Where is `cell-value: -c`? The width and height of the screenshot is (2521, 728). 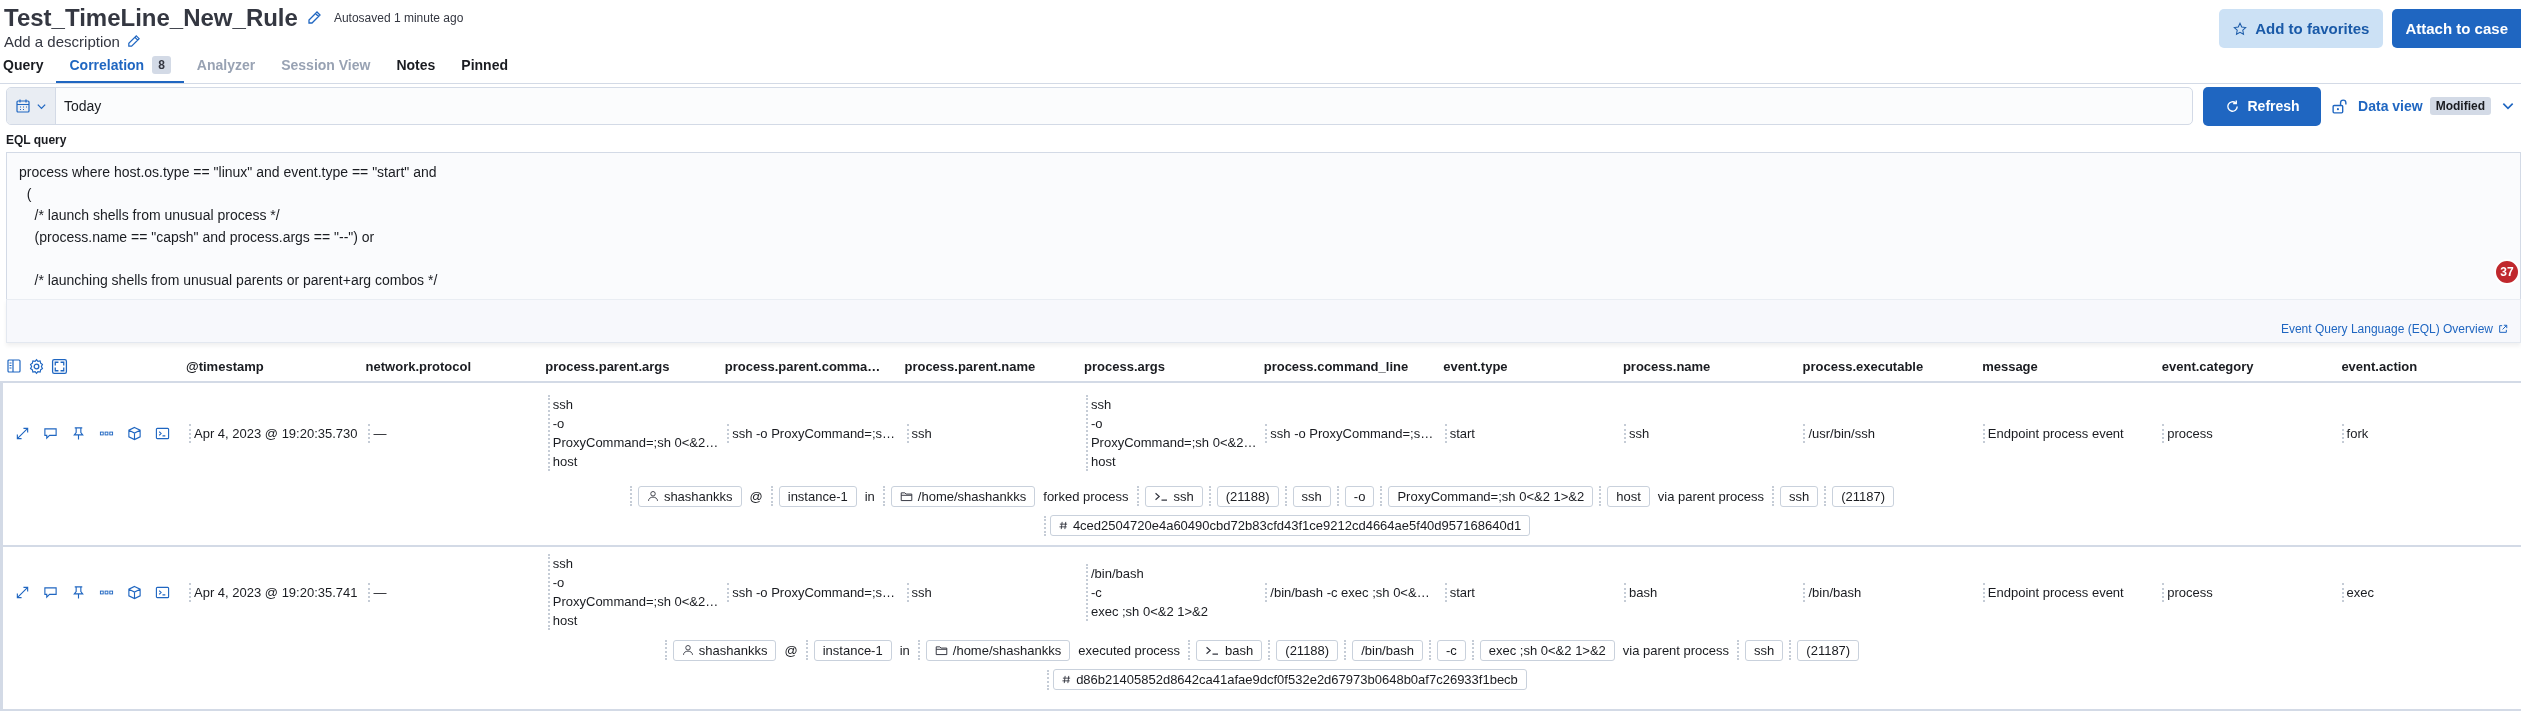
cell-value: -c is located at coordinates (1096, 592).